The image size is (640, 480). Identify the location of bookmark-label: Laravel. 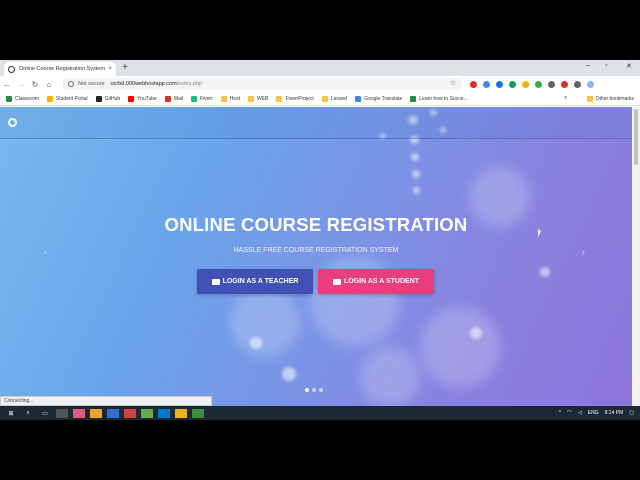
(339, 98).